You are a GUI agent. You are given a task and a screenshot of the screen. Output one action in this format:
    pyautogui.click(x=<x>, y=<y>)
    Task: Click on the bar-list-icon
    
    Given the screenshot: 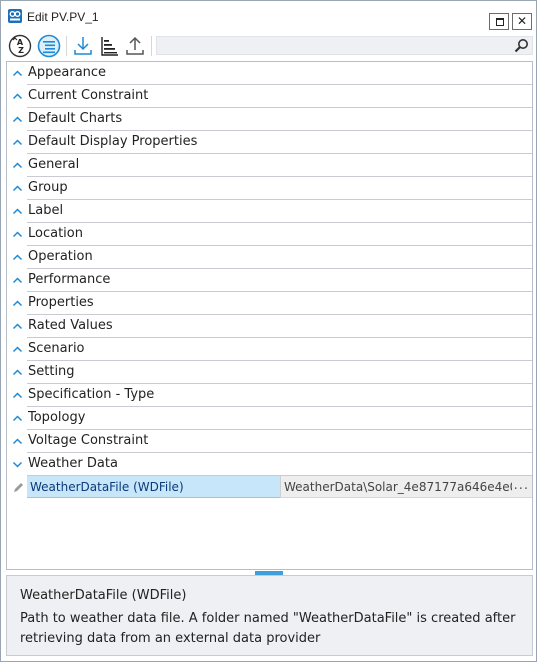 What is the action you would take?
    pyautogui.click(x=109, y=46)
    